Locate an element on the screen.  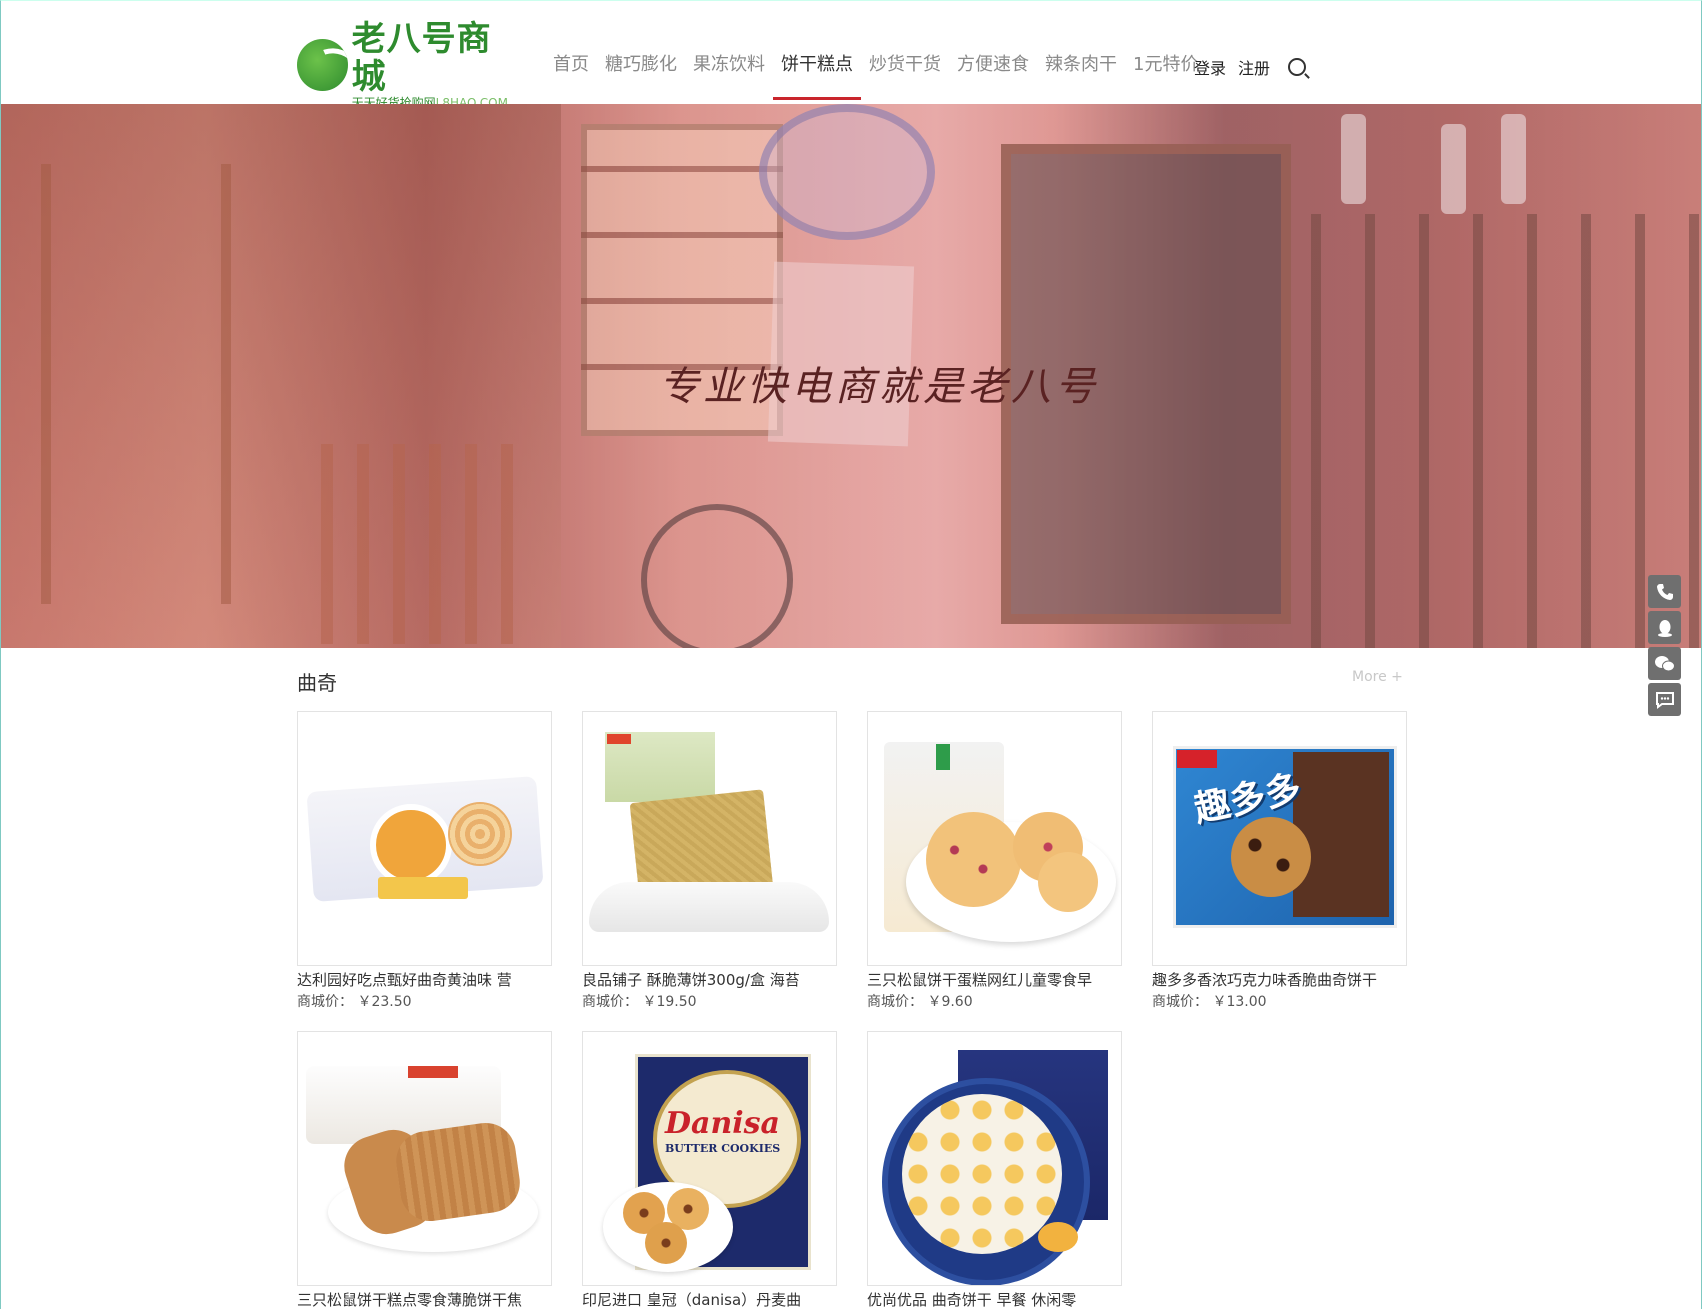
login-link: 登录 is located at coordinates (1210, 67).